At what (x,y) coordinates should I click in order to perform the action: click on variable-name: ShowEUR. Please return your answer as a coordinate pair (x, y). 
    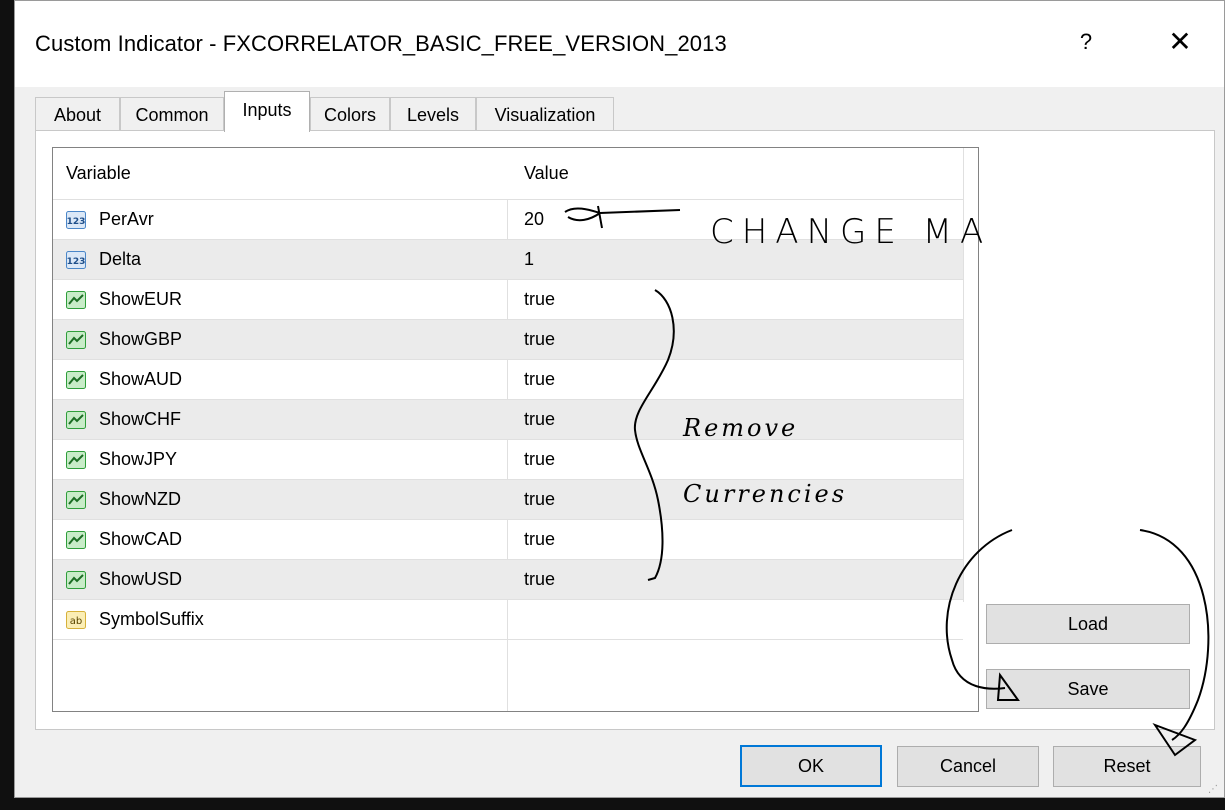
    Looking at the image, I should click on (141, 299).